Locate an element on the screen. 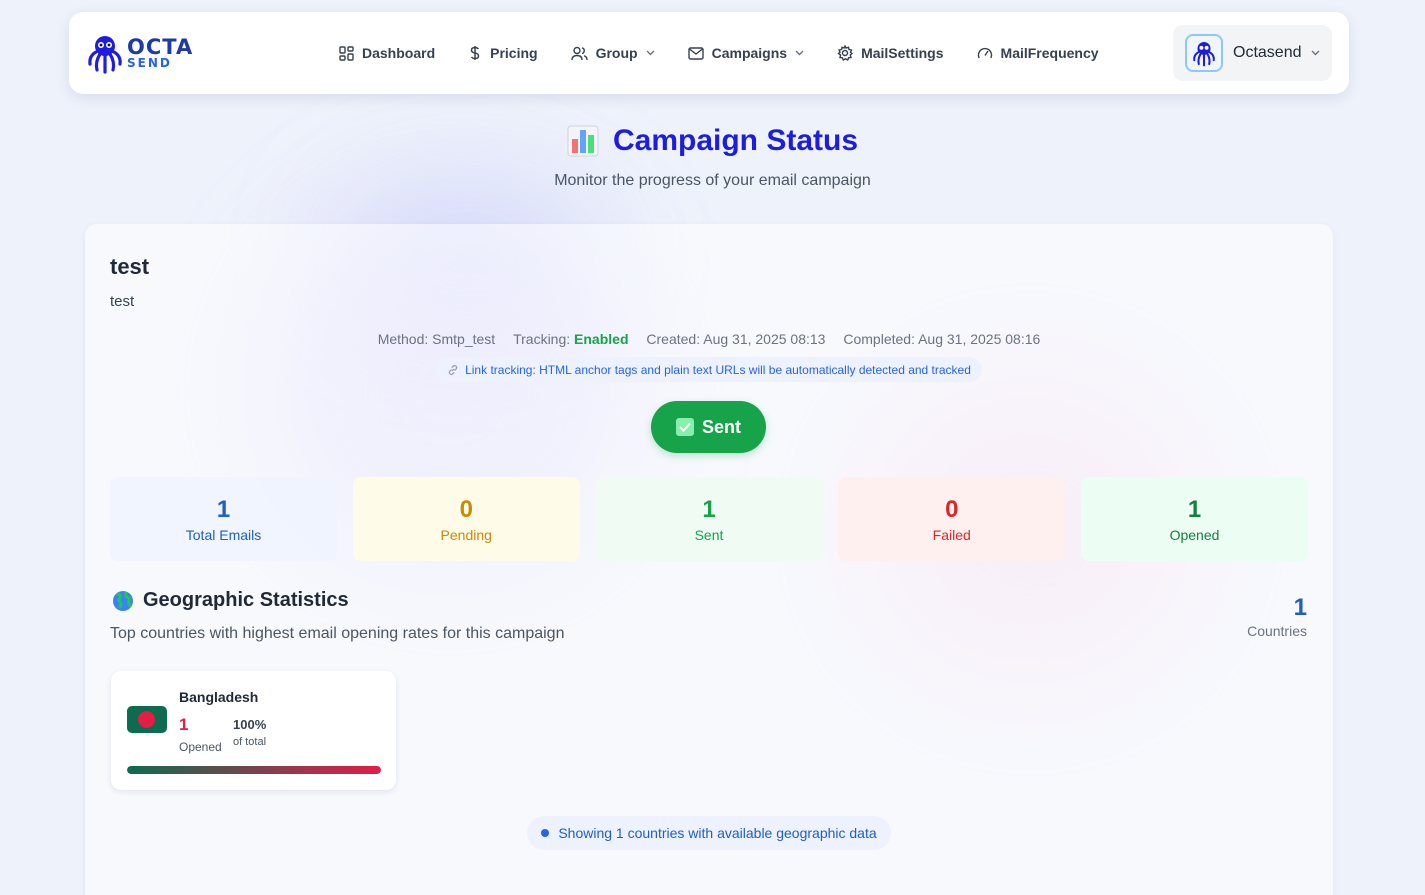 The width and height of the screenshot is (1425, 895). octopus-logo-icon is located at coordinates (105, 55).